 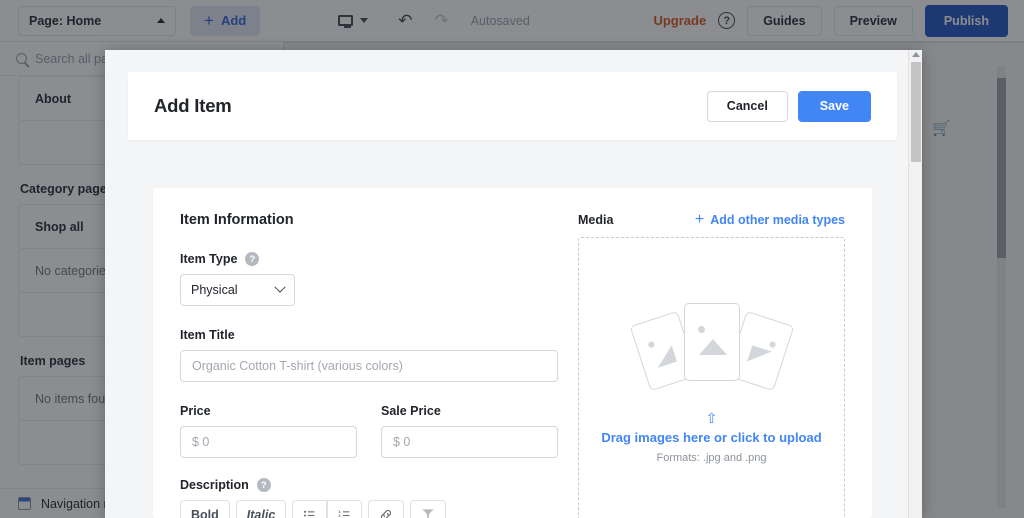 I want to click on price-input: $ 0, so click(x=268, y=442).